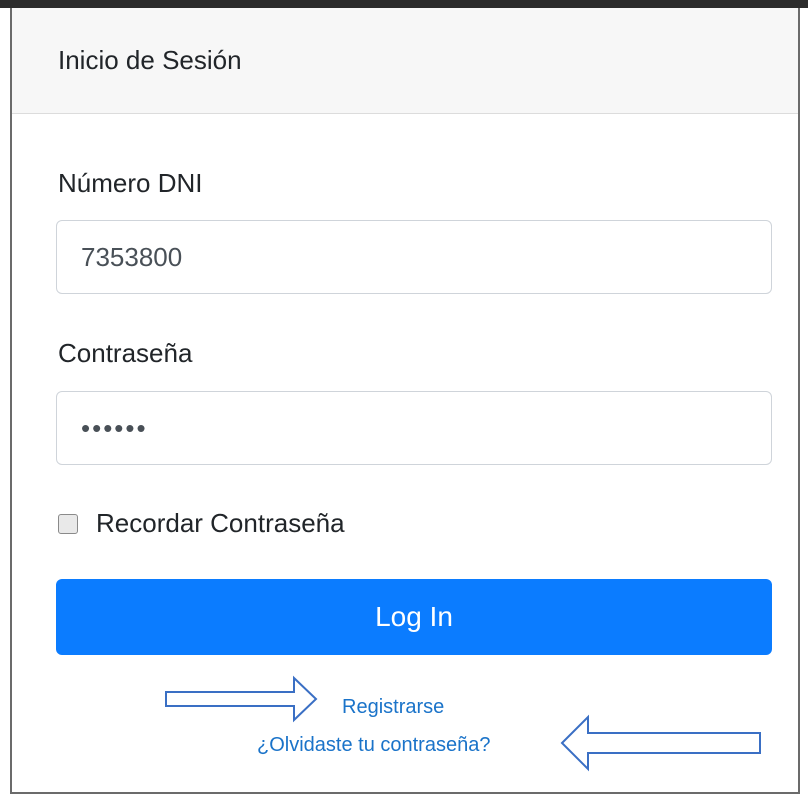  I want to click on password-label: Contraseña, so click(125, 353).